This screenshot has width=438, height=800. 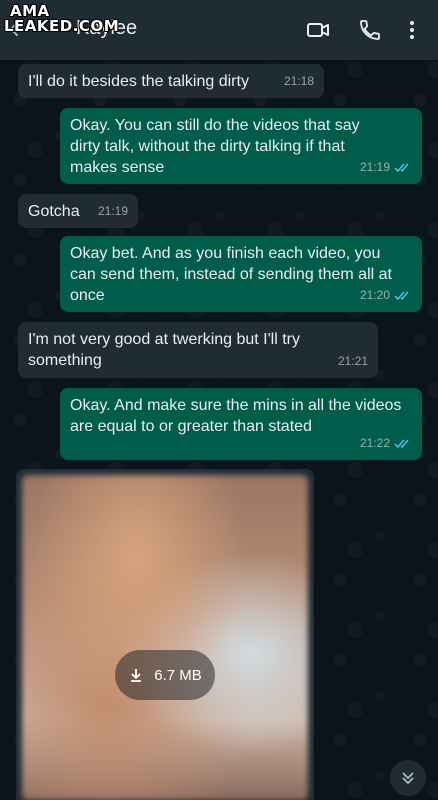 What do you see at coordinates (386, 295) in the screenshot?
I see `message-time: 21:20` at bounding box center [386, 295].